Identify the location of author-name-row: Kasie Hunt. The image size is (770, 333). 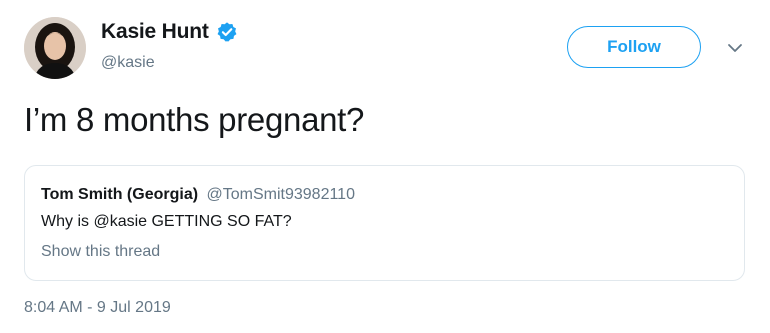
(169, 32).